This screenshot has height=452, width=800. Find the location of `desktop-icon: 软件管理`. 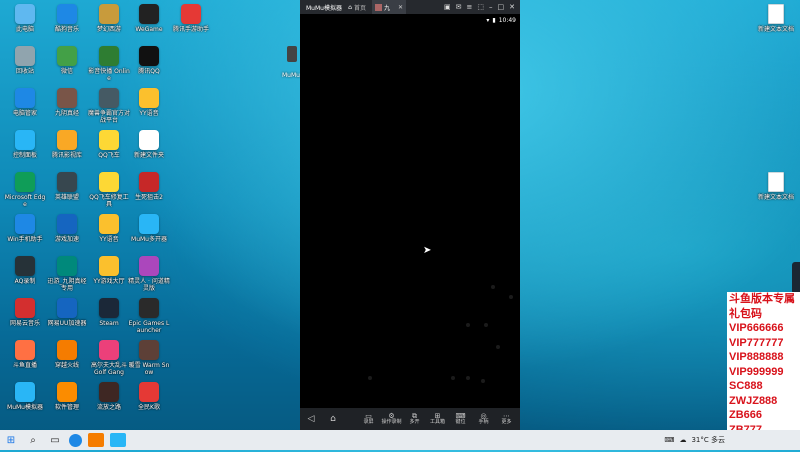

desktop-icon: 软件管理 is located at coordinates (67, 396).